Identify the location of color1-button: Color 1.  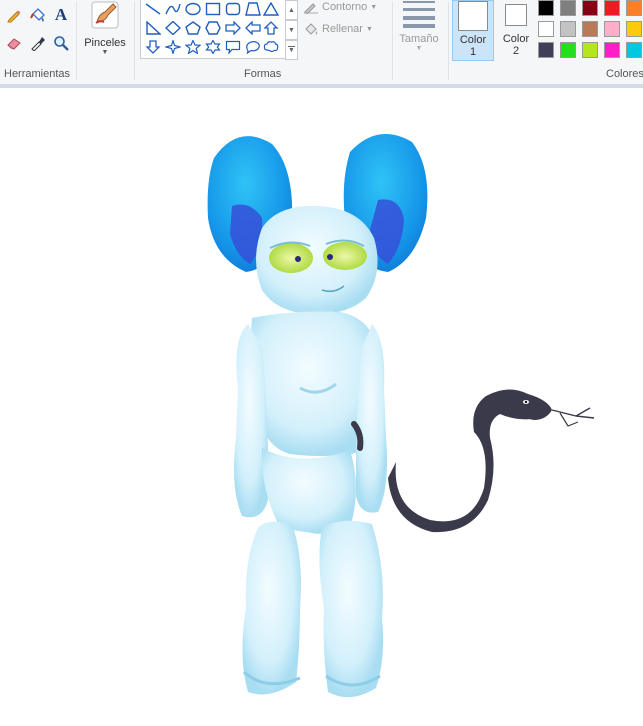
(473, 30).